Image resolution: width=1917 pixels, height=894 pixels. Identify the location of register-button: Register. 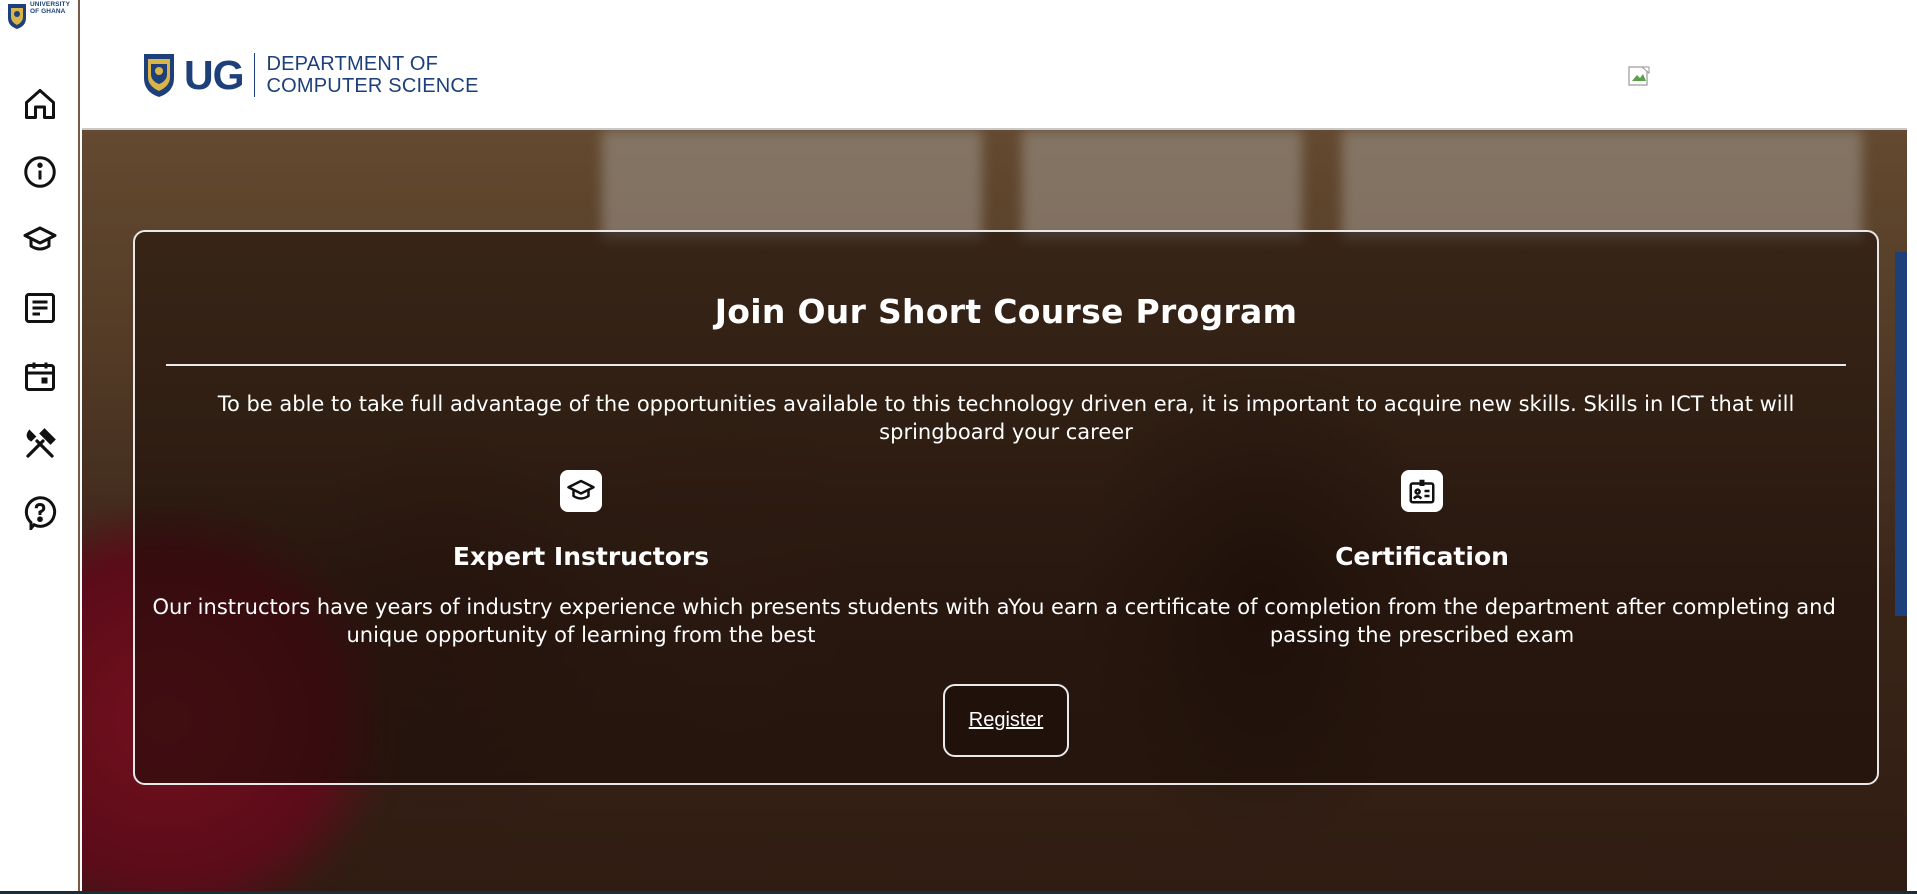
(1006, 720).